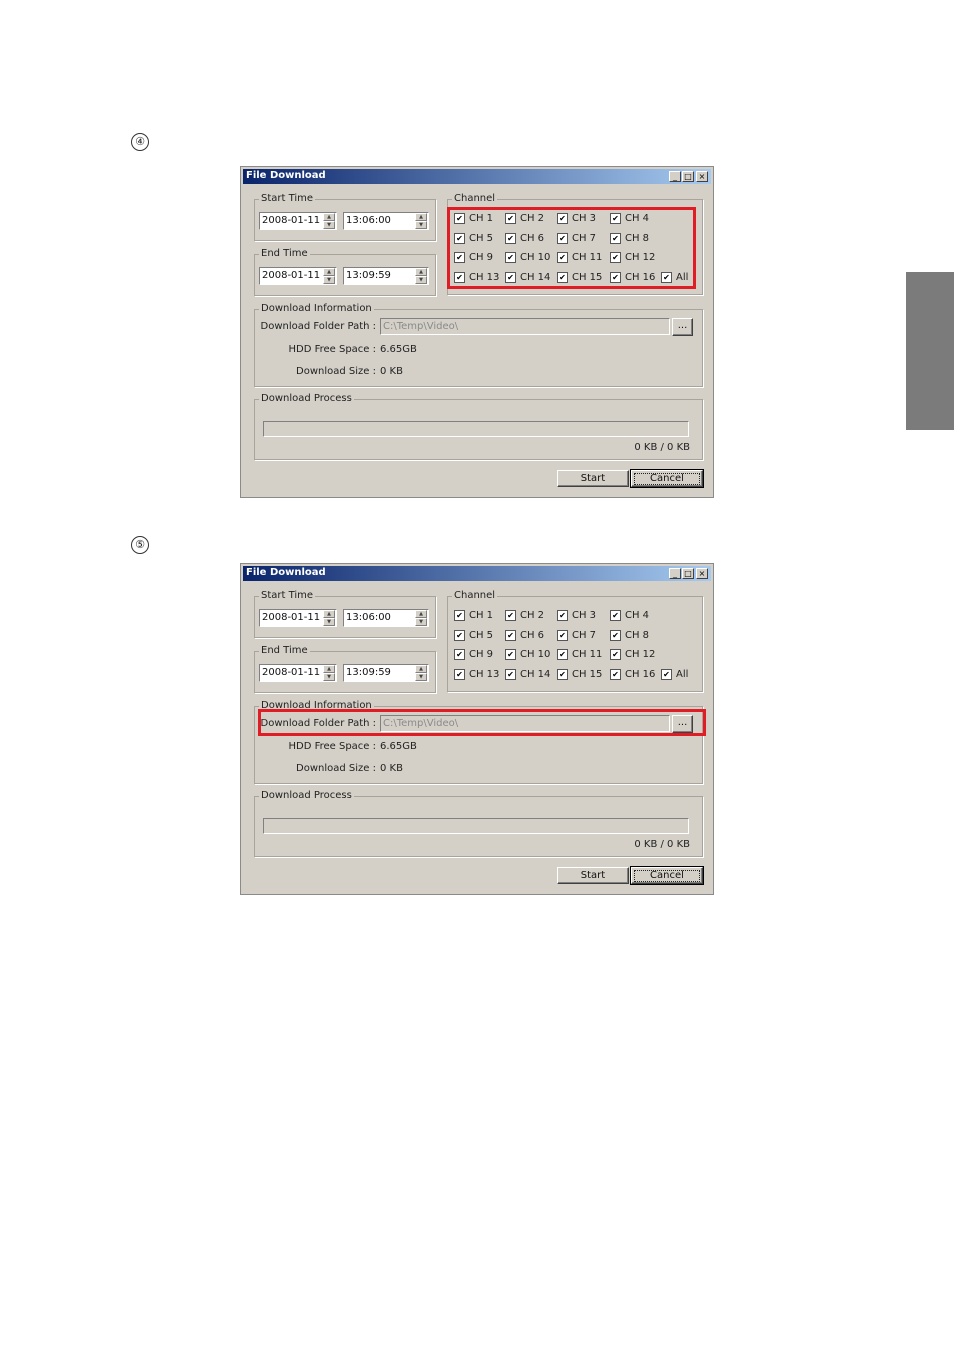 The width and height of the screenshot is (954, 1348). I want to click on channel-checkbox: ✔ CH 6, so click(524, 636).